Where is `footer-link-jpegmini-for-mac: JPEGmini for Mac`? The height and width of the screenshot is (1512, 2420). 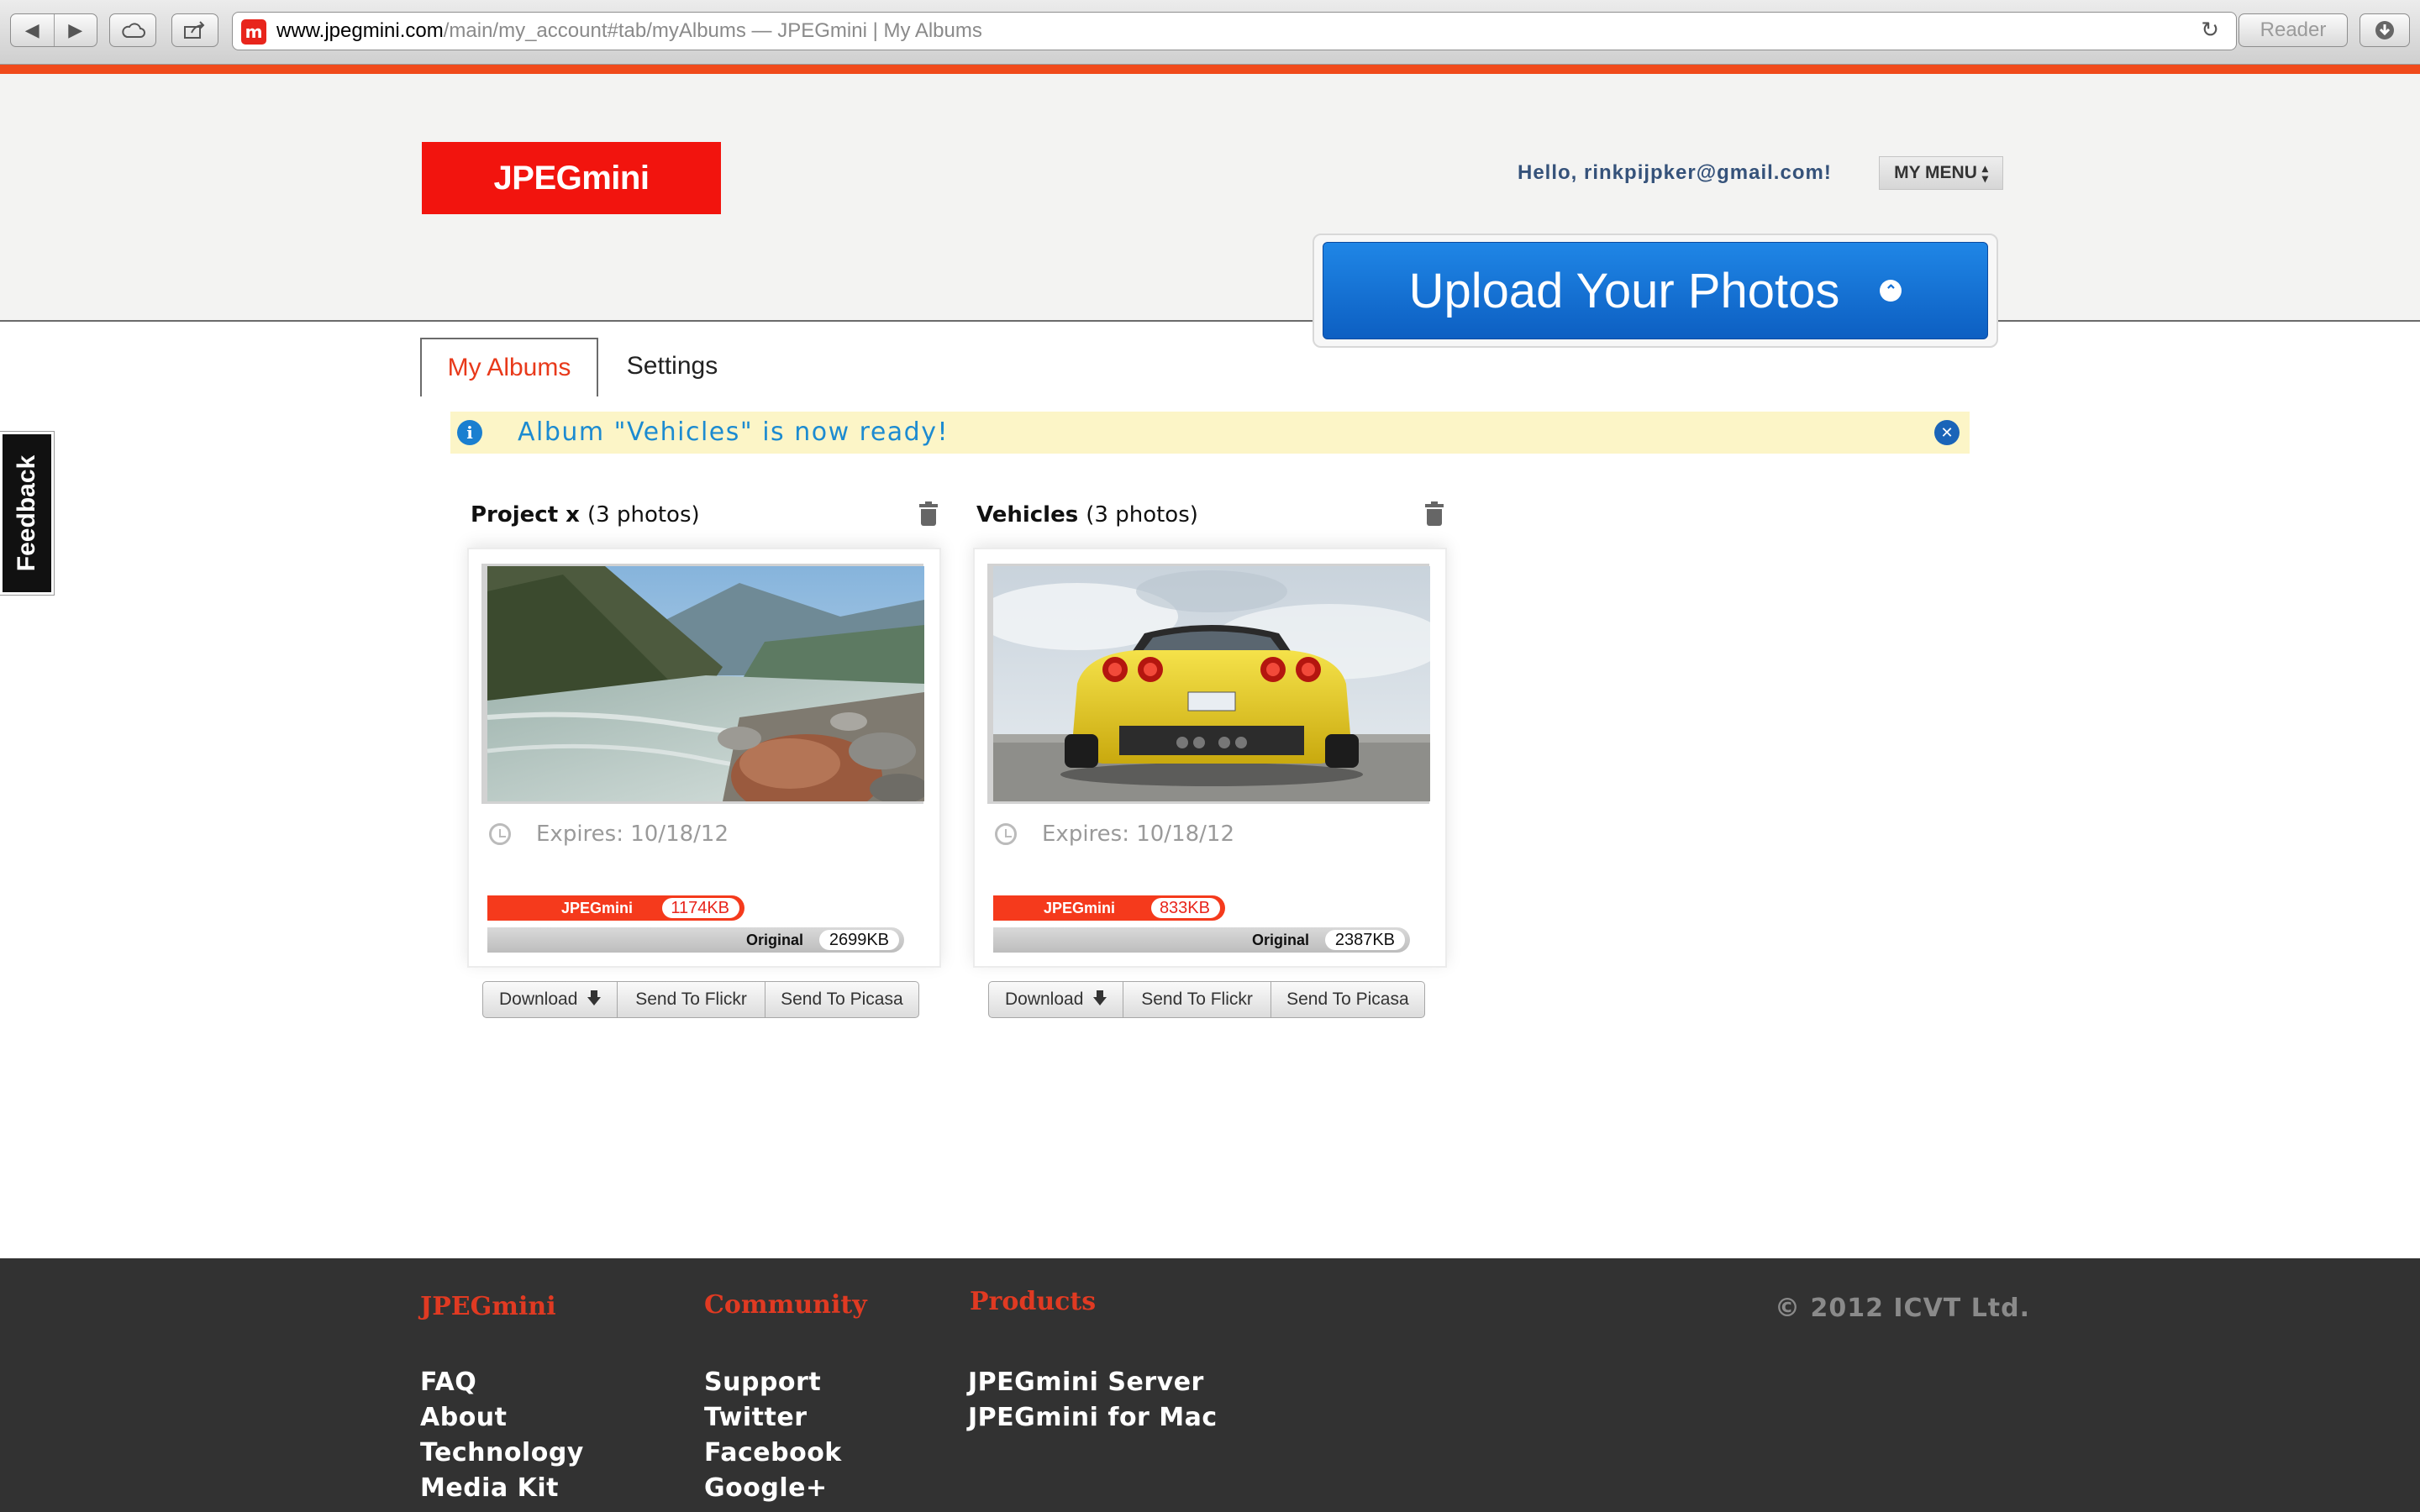
footer-link-jpegmini-for-mac: JPEGmini for Mac is located at coordinates (1093, 1417).